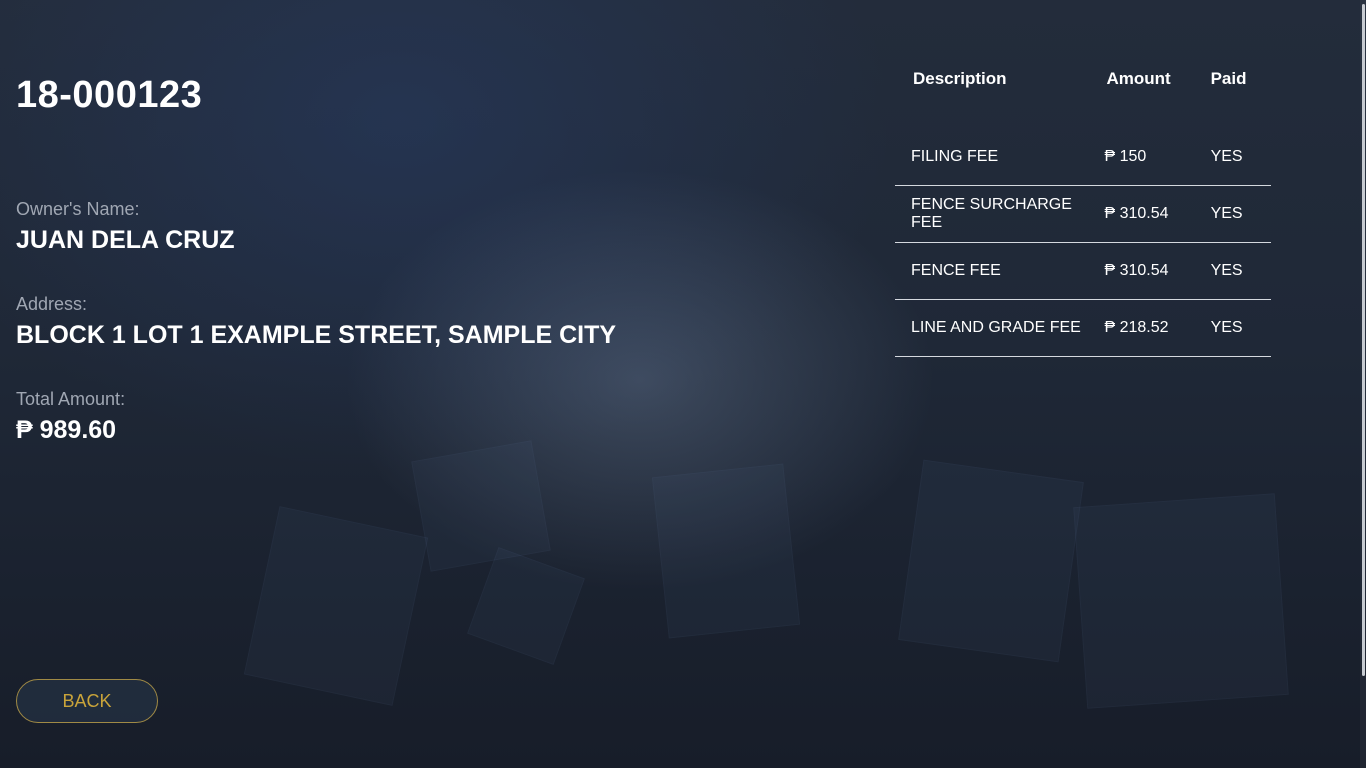 Image resolution: width=1366 pixels, height=768 pixels. I want to click on total-value: ₱ 989.60, so click(66, 430).